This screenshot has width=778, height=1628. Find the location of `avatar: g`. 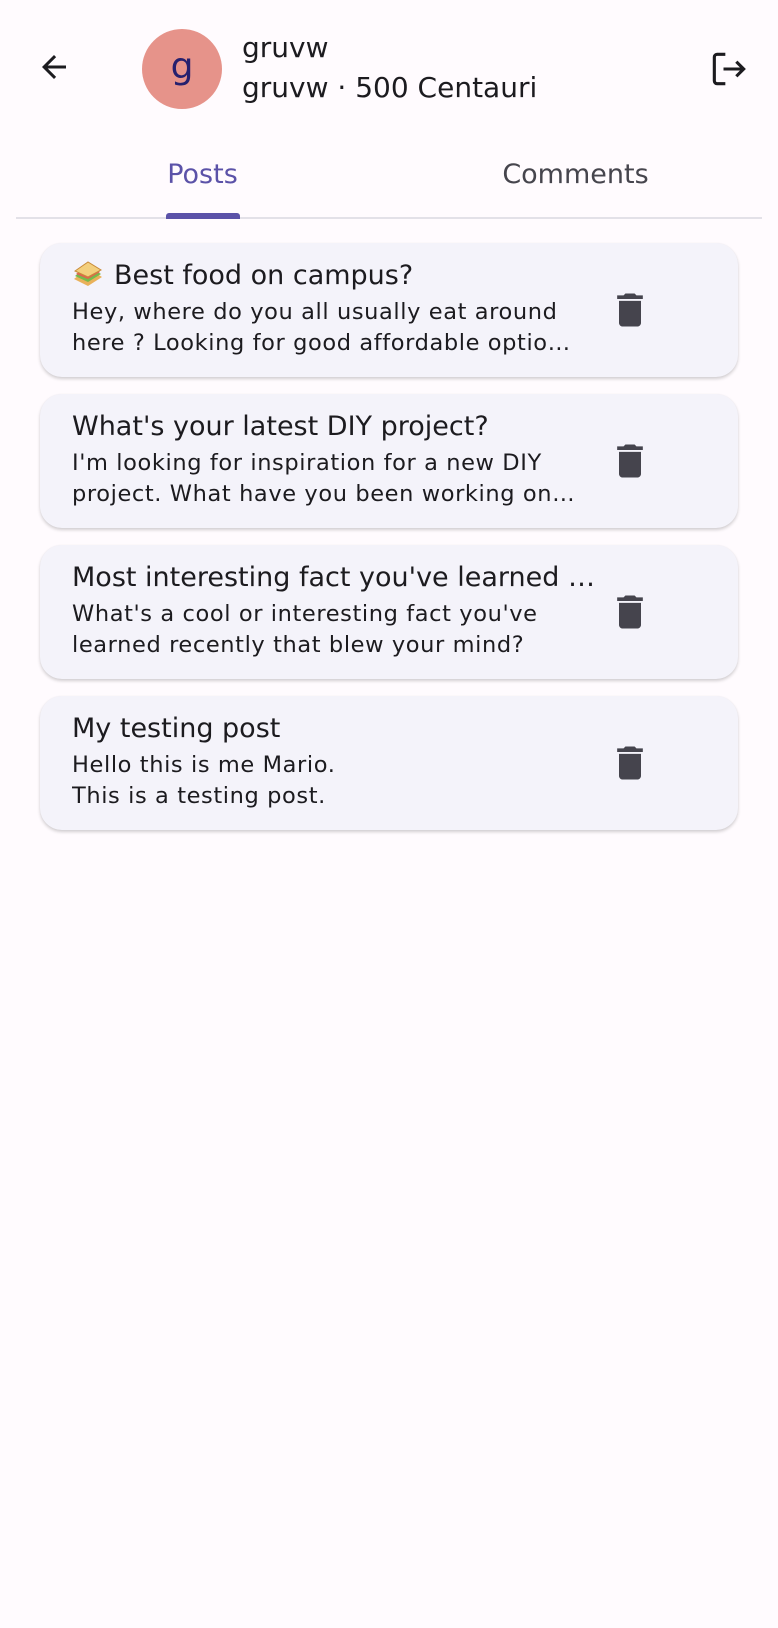

avatar: g is located at coordinates (182, 69).